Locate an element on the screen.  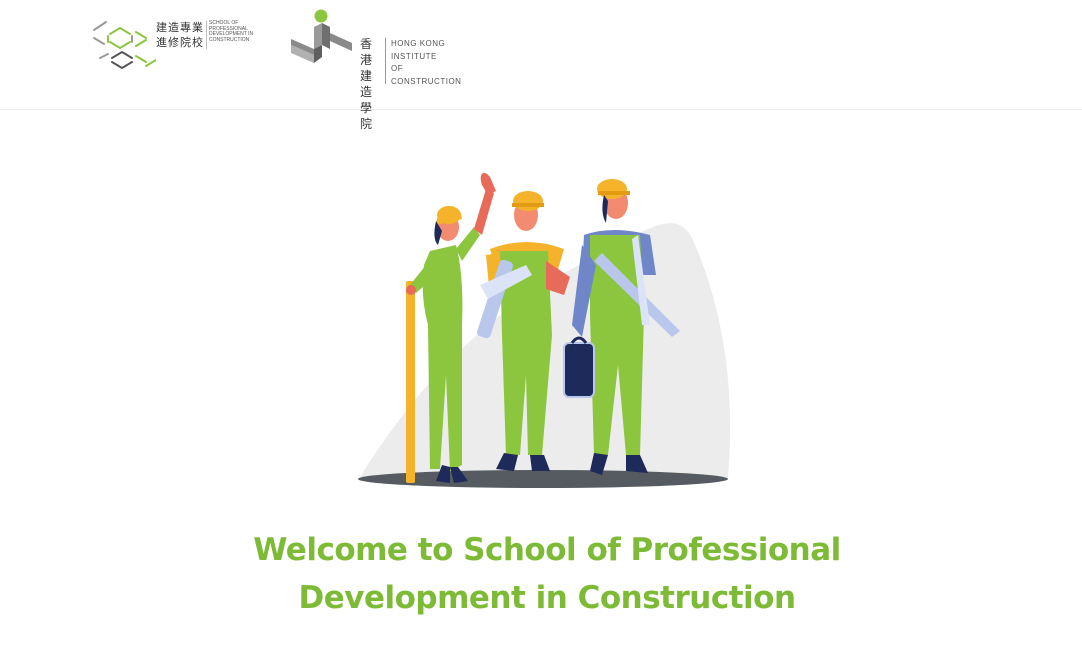
hkic-chinese-line3: 學院 is located at coordinates (366, 116).